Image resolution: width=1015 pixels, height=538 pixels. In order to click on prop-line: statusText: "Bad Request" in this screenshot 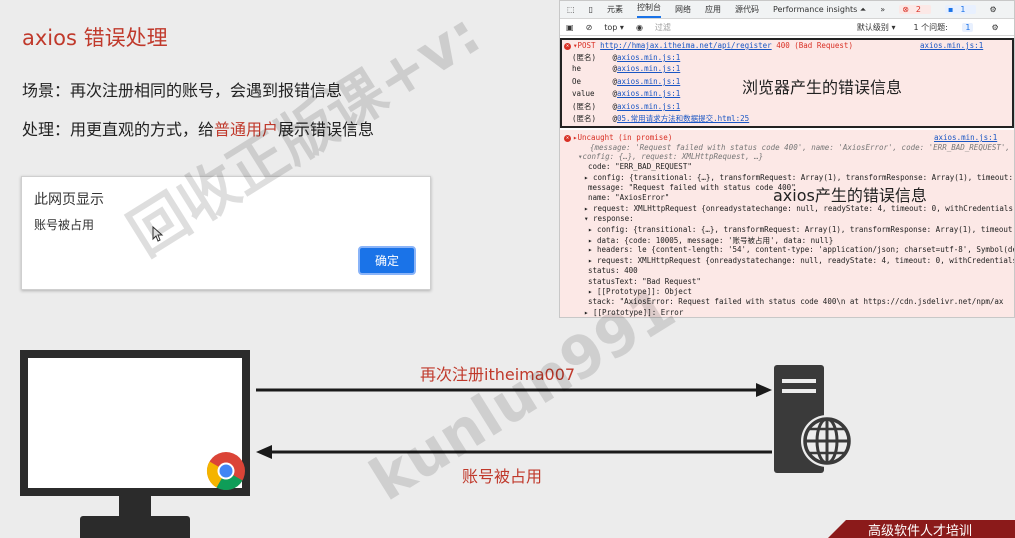, I will do `click(644, 281)`.